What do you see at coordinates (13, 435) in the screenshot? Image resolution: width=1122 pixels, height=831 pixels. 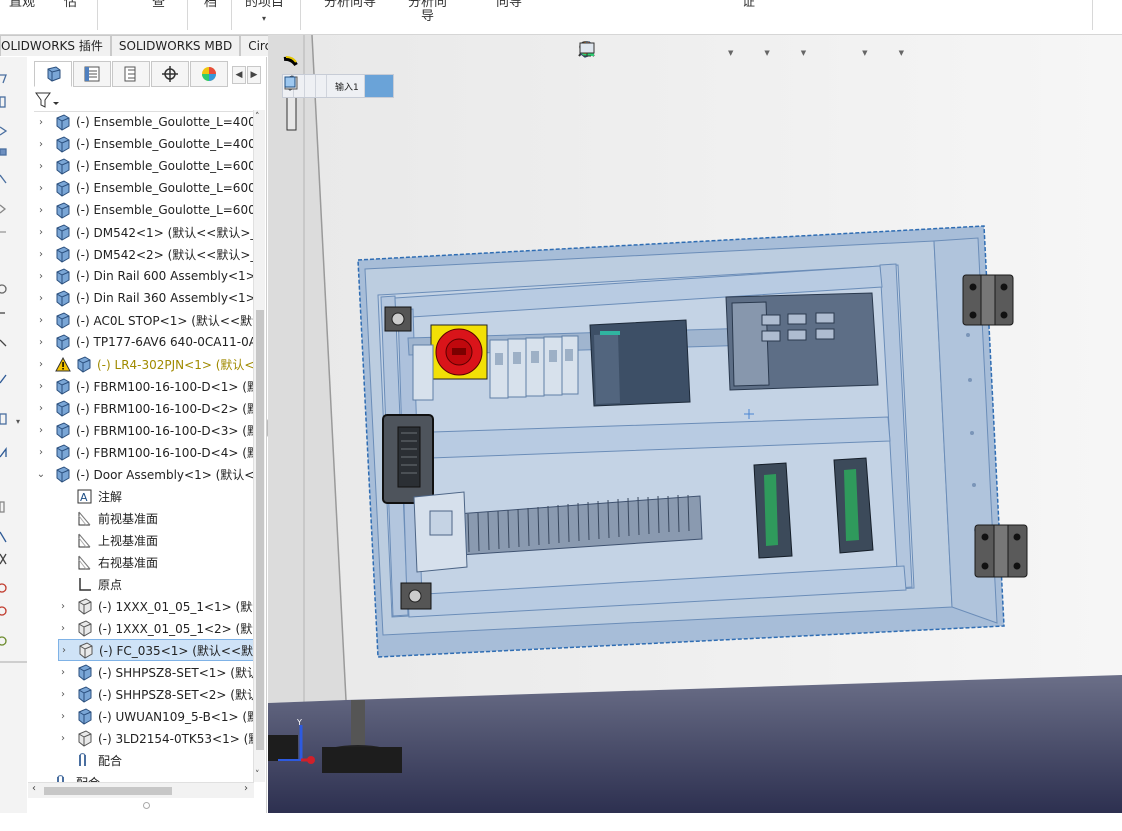 I see `left-toolbar-icons: ▾` at bounding box center [13, 435].